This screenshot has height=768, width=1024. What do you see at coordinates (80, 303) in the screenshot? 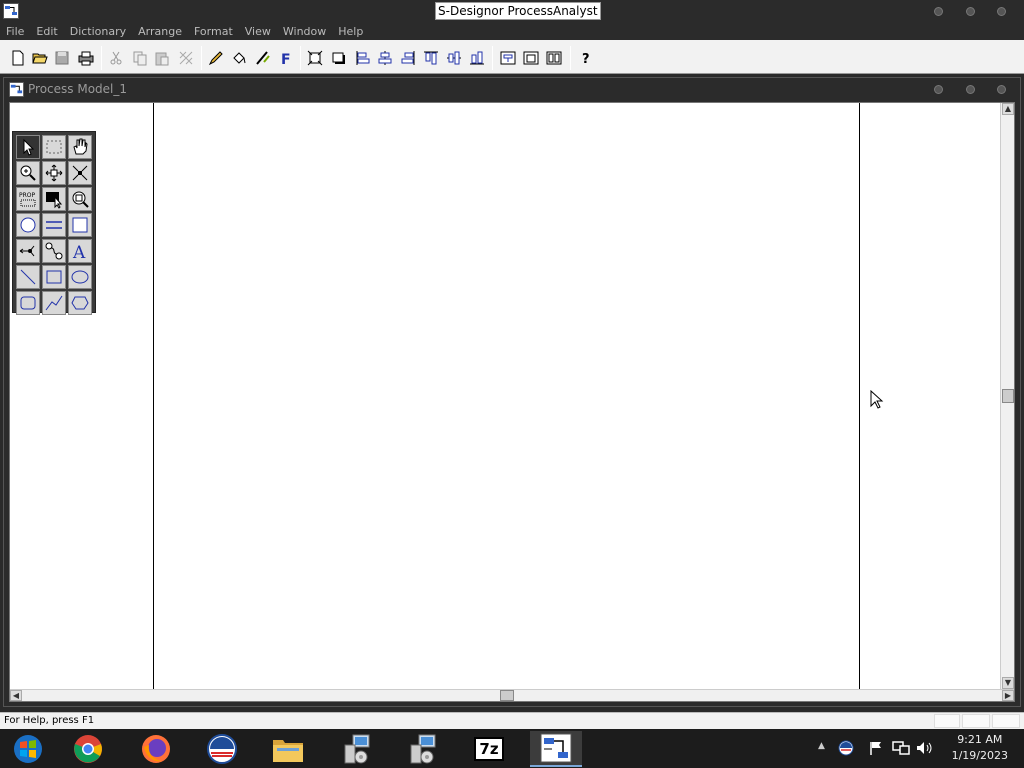
I see `polygon-icon` at bounding box center [80, 303].